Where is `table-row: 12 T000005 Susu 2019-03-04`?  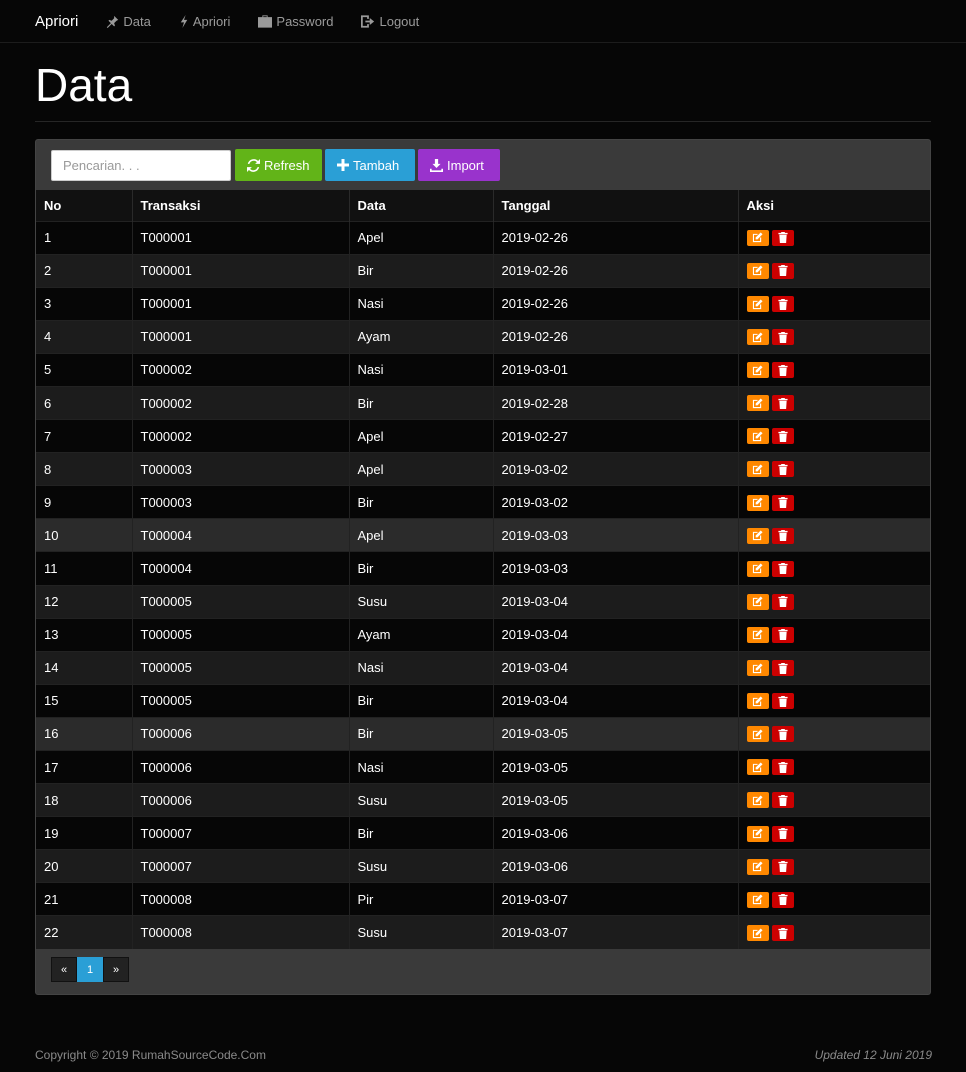
table-row: 12 T000005 Susu 2019-03-04 is located at coordinates (483, 601).